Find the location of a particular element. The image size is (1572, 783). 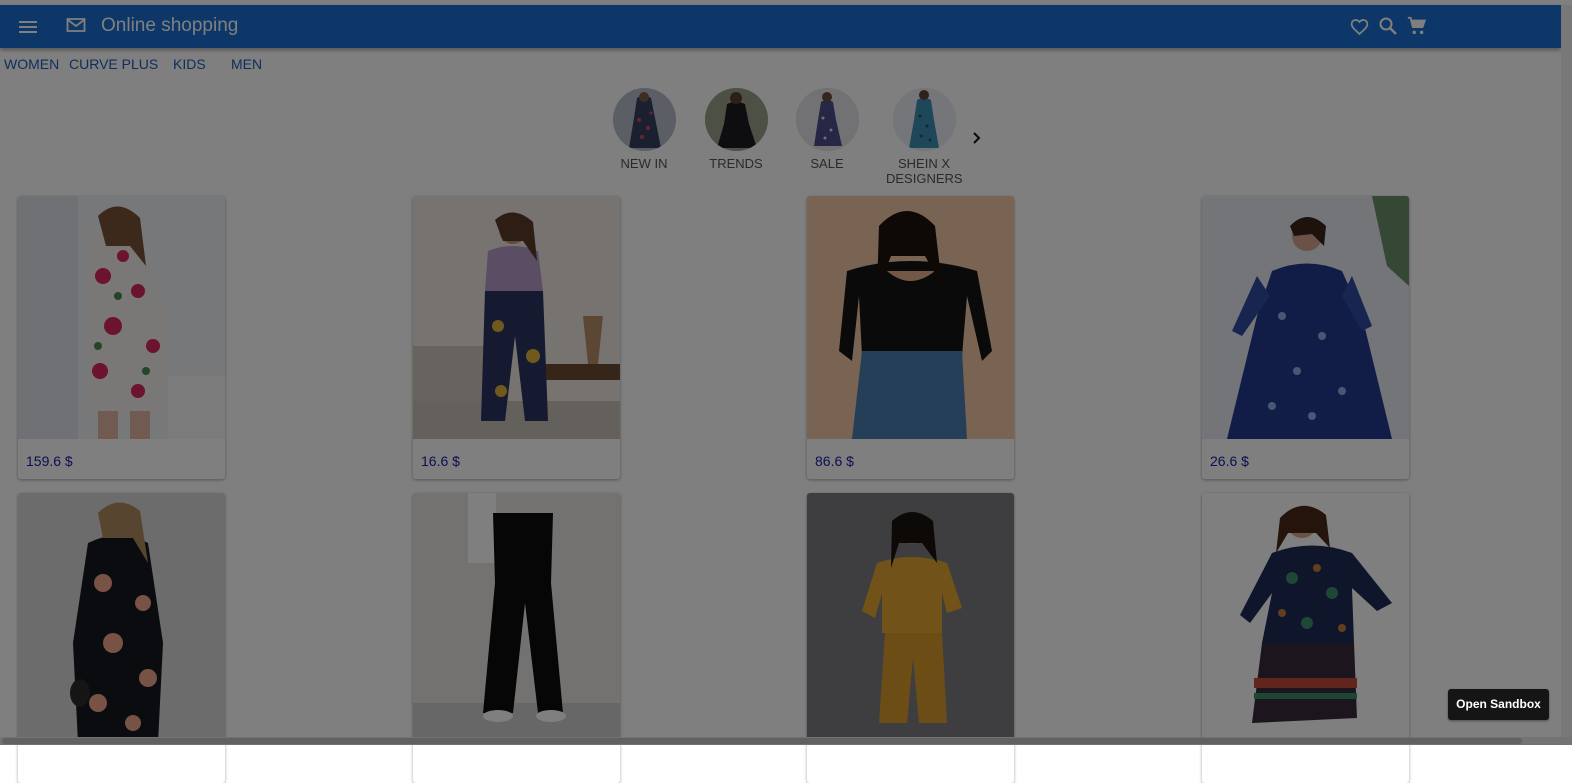

collection-label: SHEIN X DESIGNERS is located at coordinates (924, 171).